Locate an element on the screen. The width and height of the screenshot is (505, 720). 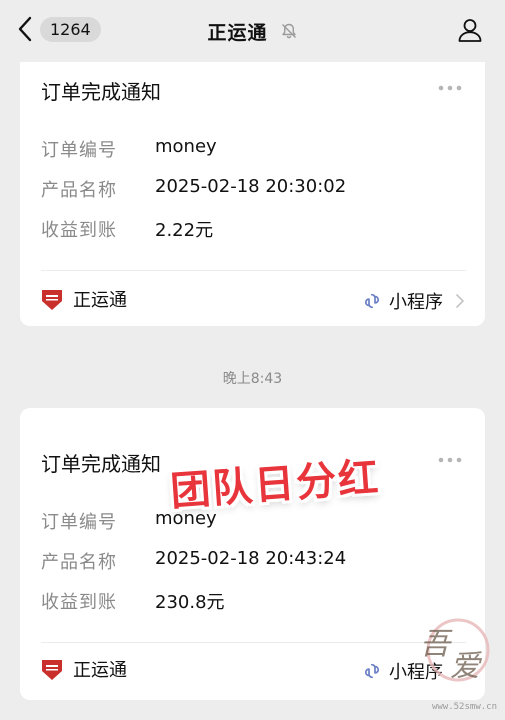
back-button: 1264 is located at coordinates (59, 29).